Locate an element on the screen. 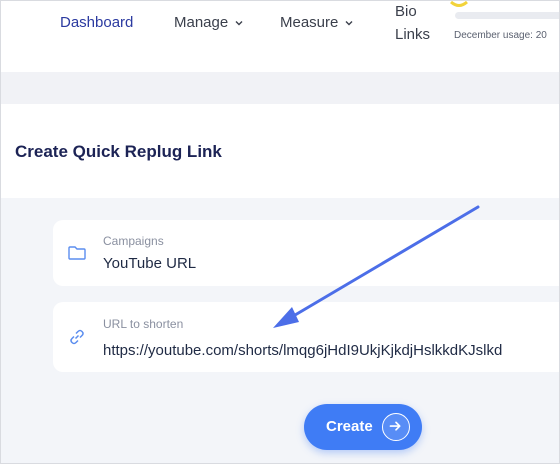 The image size is (560, 464). nav-bio-links: Bio Links is located at coordinates (412, 23).